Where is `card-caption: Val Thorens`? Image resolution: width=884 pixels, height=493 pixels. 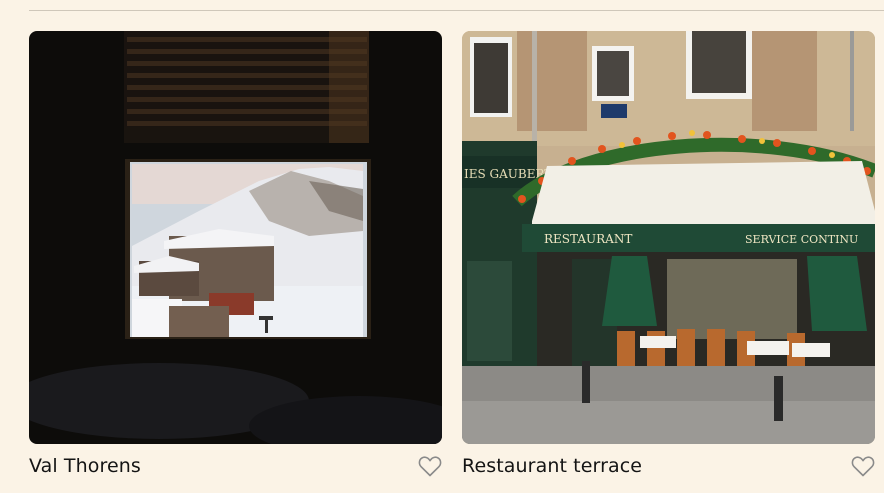 card-caption: Val Thorens is located at coordinates (235, 466).